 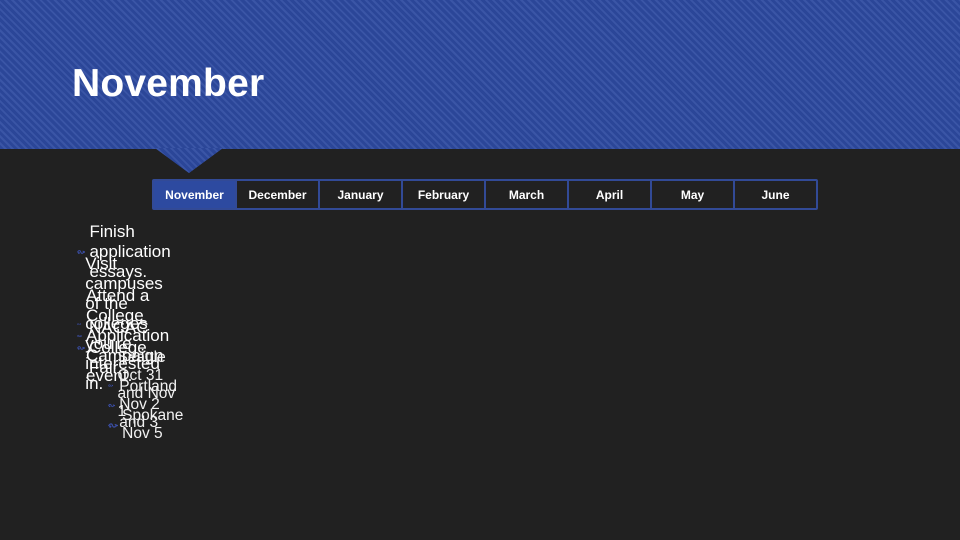 I want to click on sub-bullet-text: Spokane Nov 5, so click(x=153, y=424).